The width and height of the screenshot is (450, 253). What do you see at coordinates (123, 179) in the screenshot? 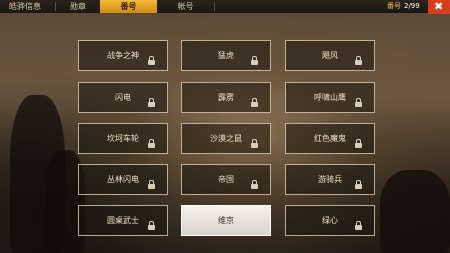
I see `title-button-jungle-lightning: 丛林闪电` at bounding box center [123, 179].